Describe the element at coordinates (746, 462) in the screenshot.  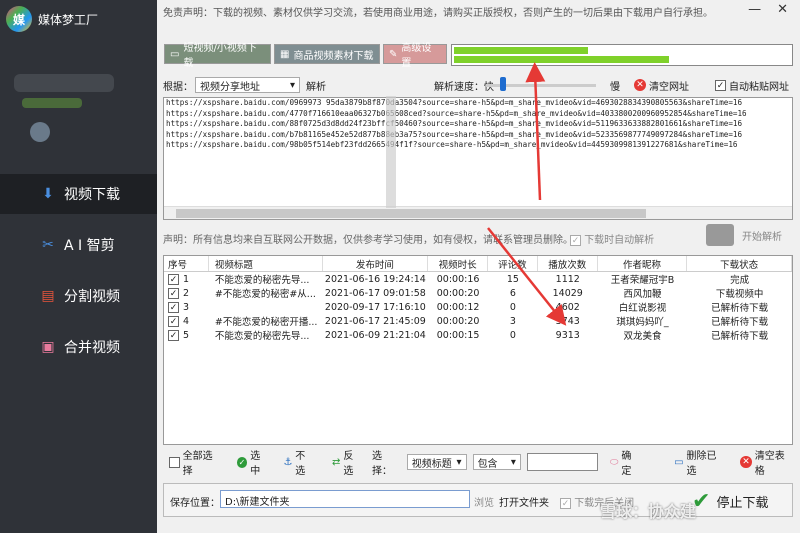
I see `clear-icon: ✕` at that location.